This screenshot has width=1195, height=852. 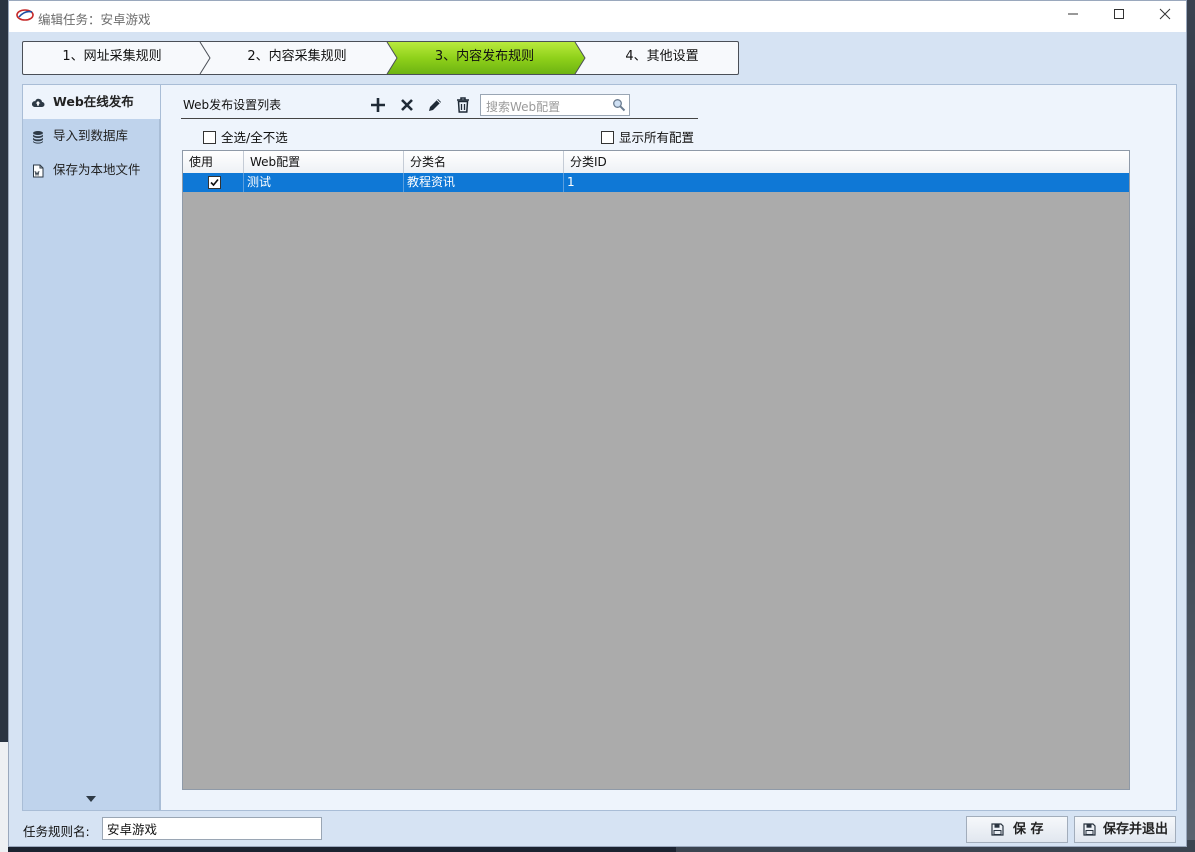 I want to click on show-all-config-checkbox: 显示所有配置, so click(x=647, y=136).